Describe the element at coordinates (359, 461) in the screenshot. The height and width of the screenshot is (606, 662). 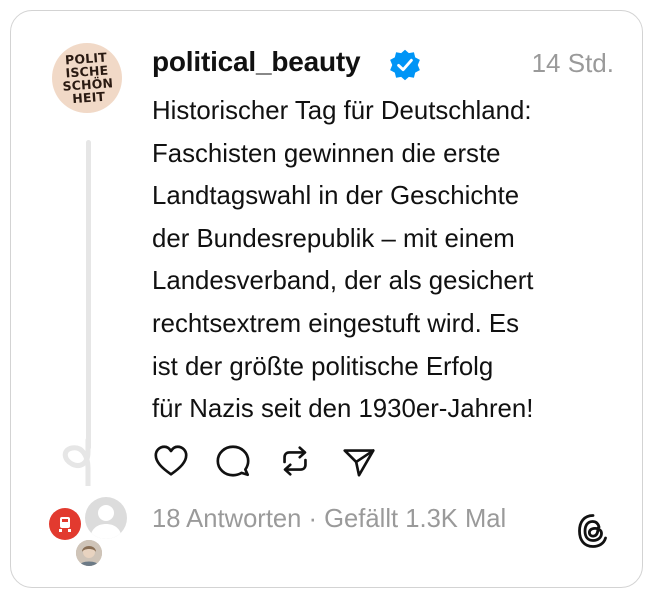
I see `send-icon` at that location.